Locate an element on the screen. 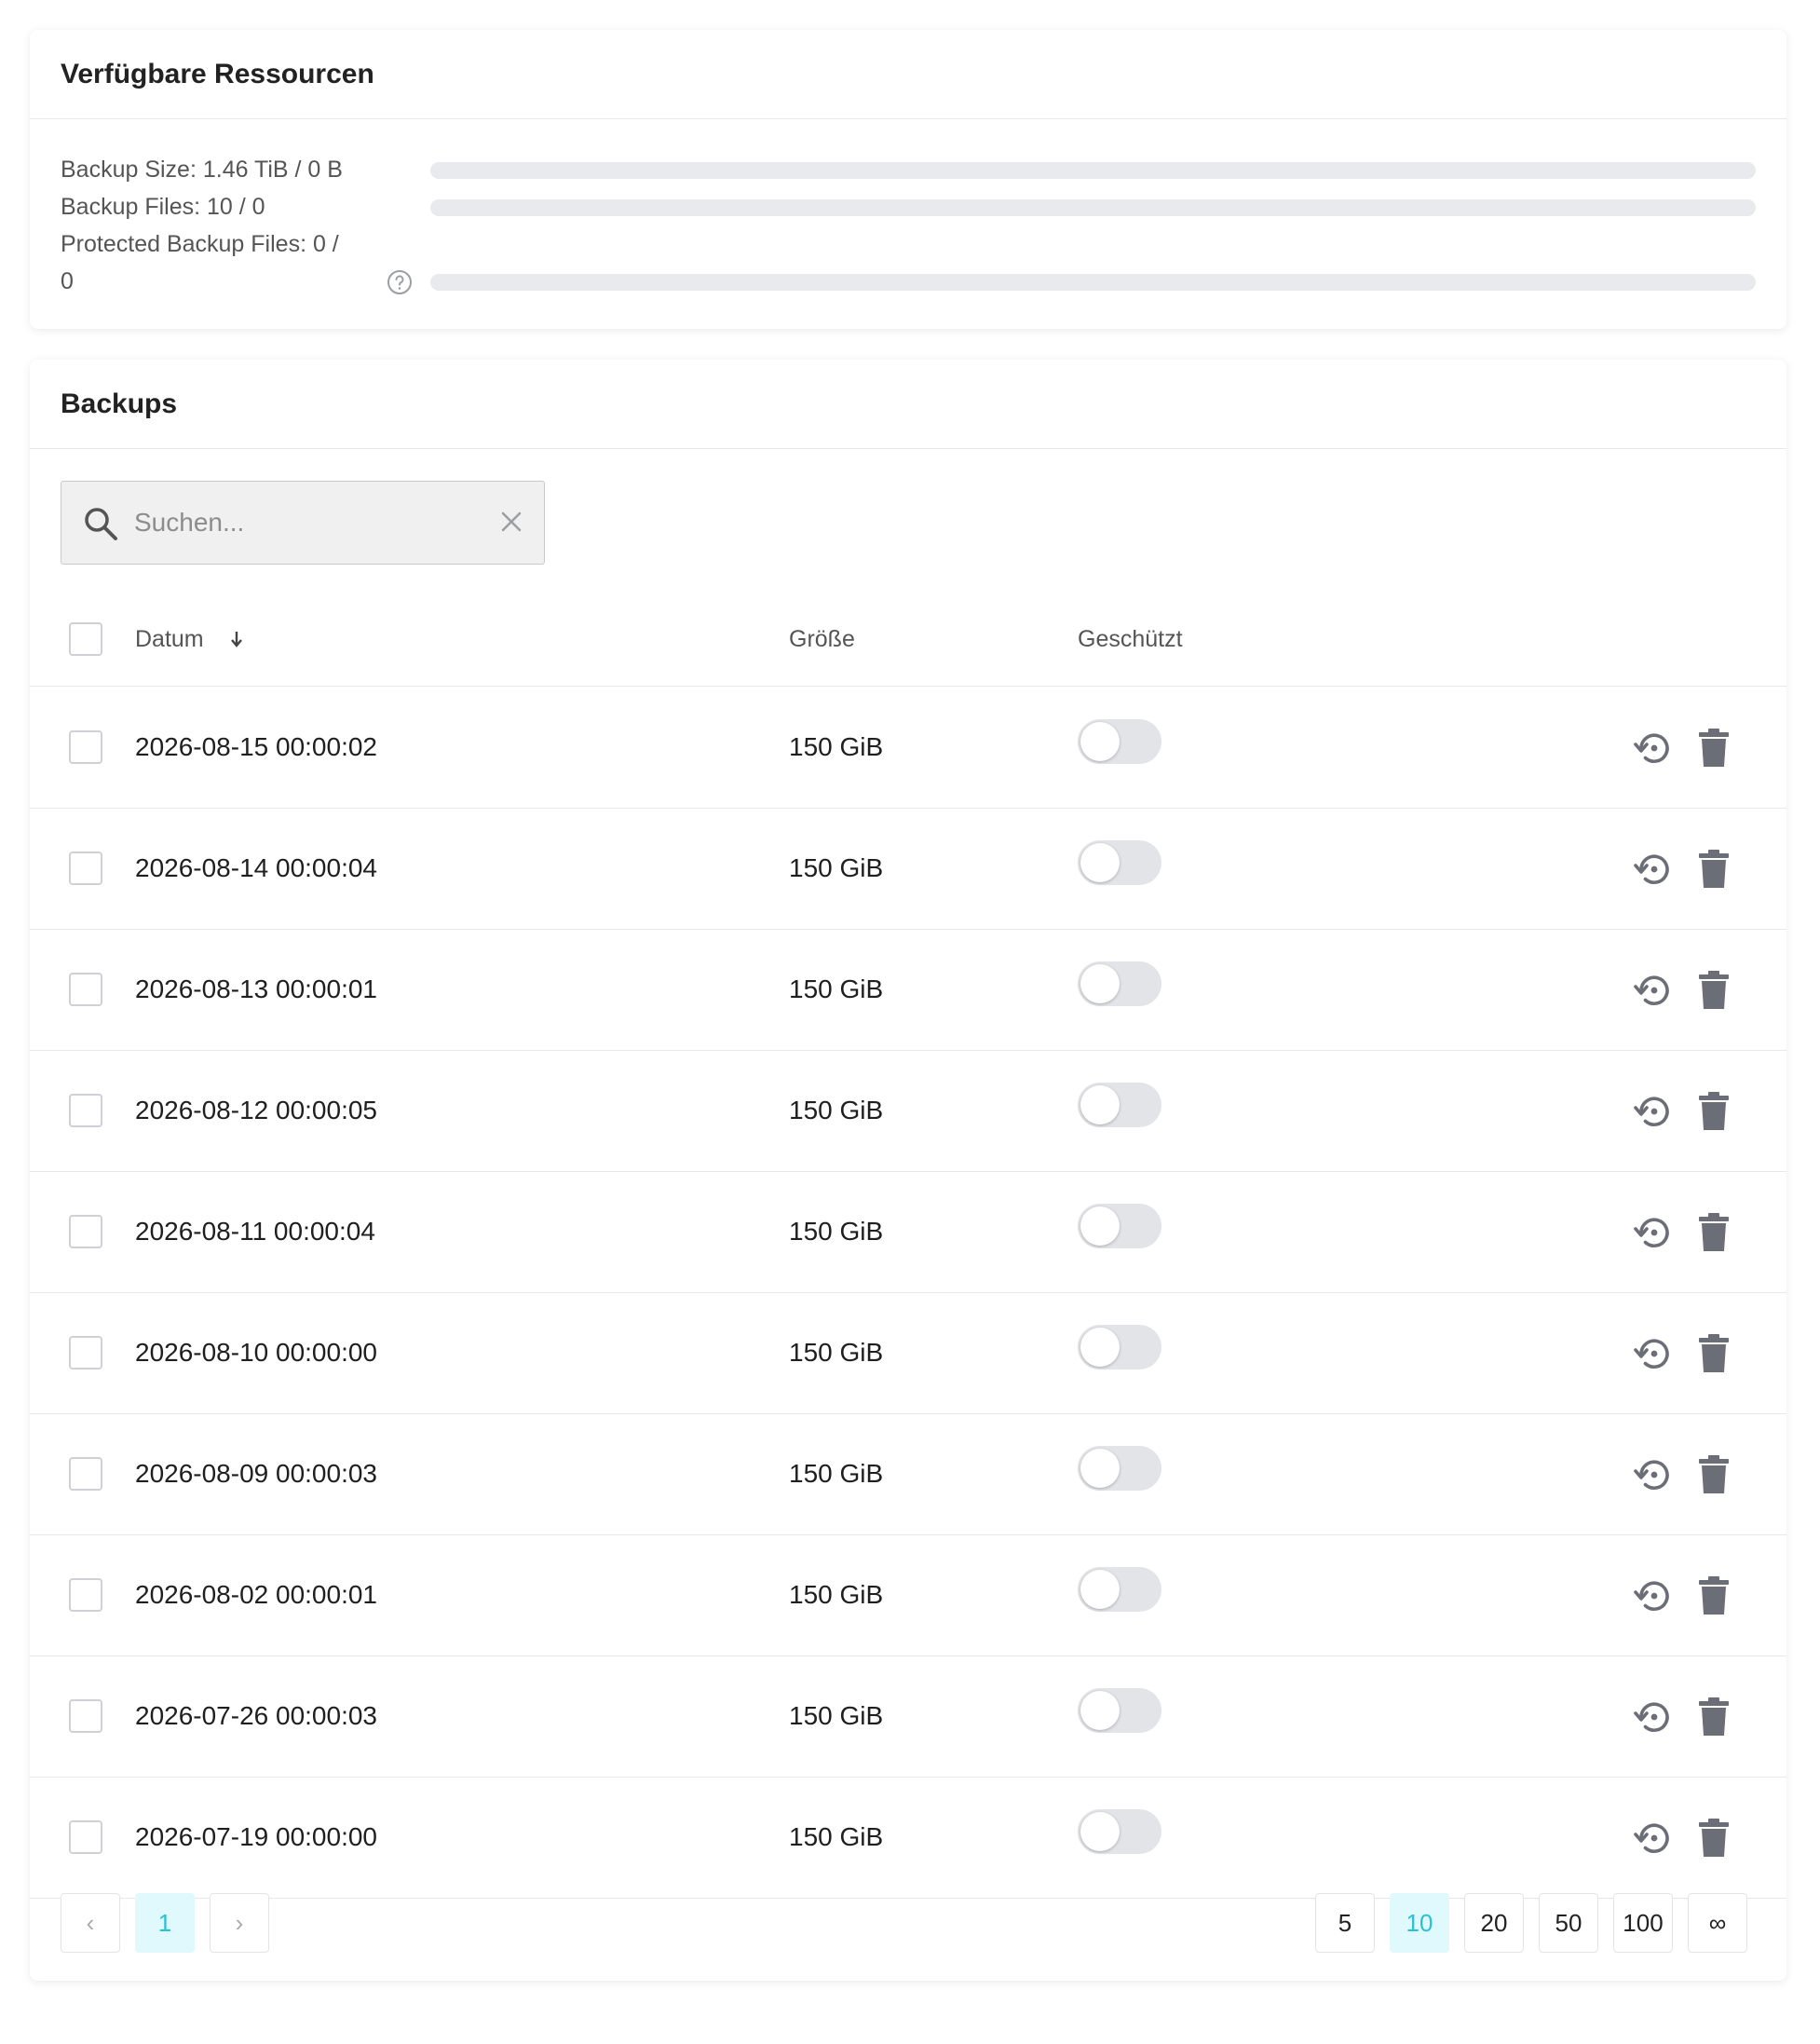  table-row: 2026-07-19 00:00:00 150 GiB is located at coordinates (908, 1838).